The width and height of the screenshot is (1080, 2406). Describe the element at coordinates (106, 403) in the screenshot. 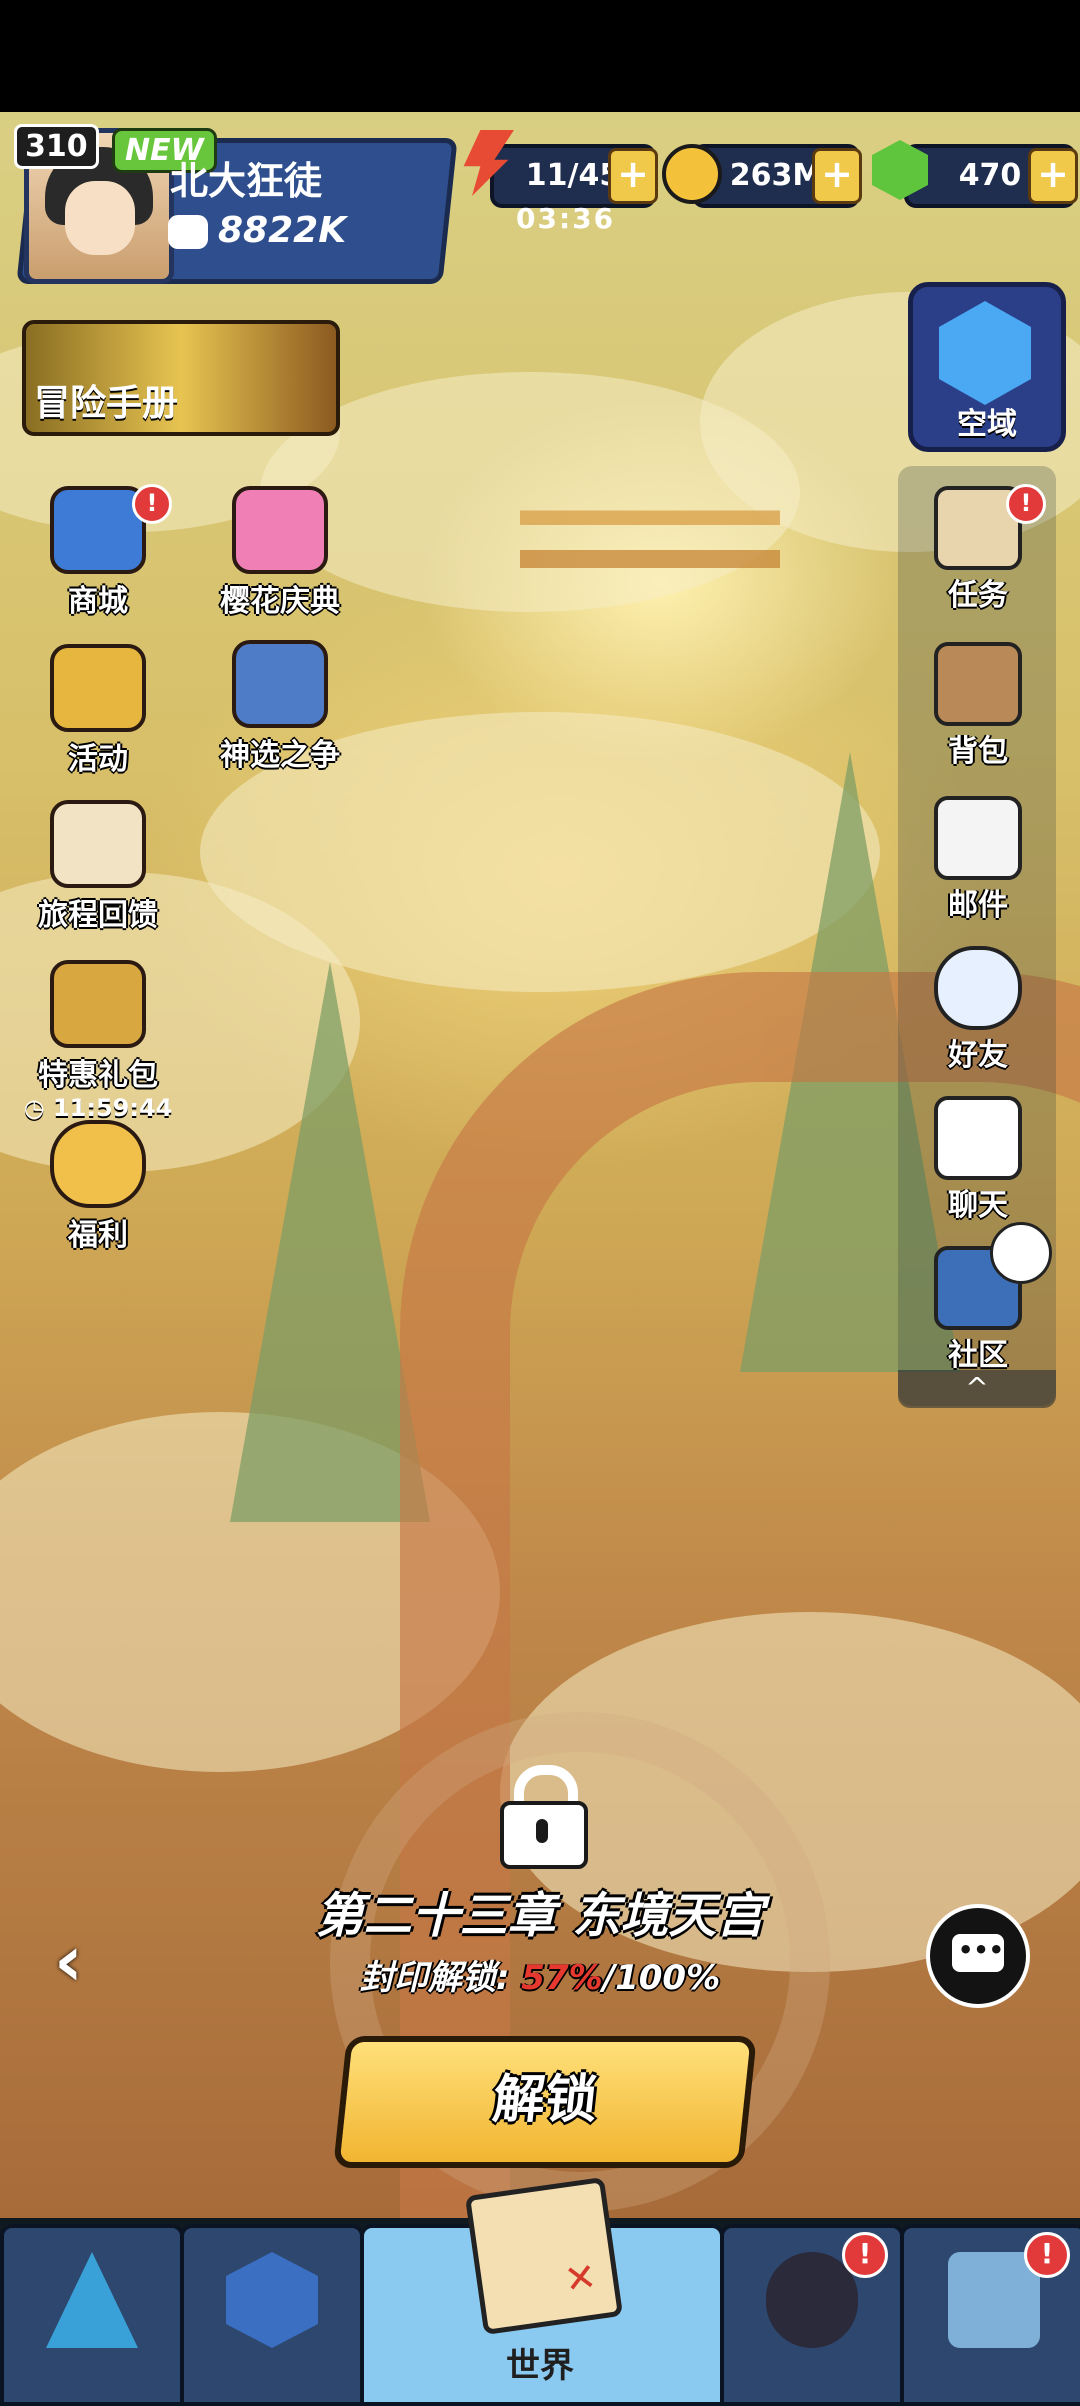

I see `adventure-handbook-label: 冒险手册` at that location.